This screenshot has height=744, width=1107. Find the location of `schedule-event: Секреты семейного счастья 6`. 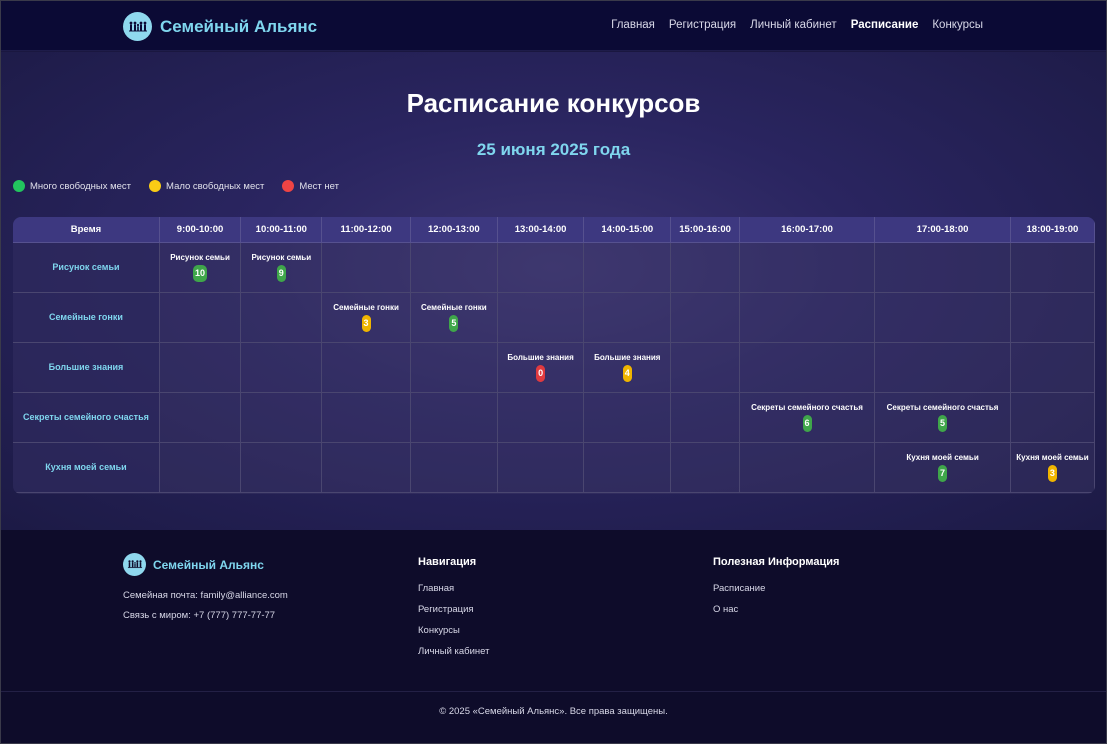

schedule-event: Секреты семейного счастья 6 is located at coordinates (807, 412).